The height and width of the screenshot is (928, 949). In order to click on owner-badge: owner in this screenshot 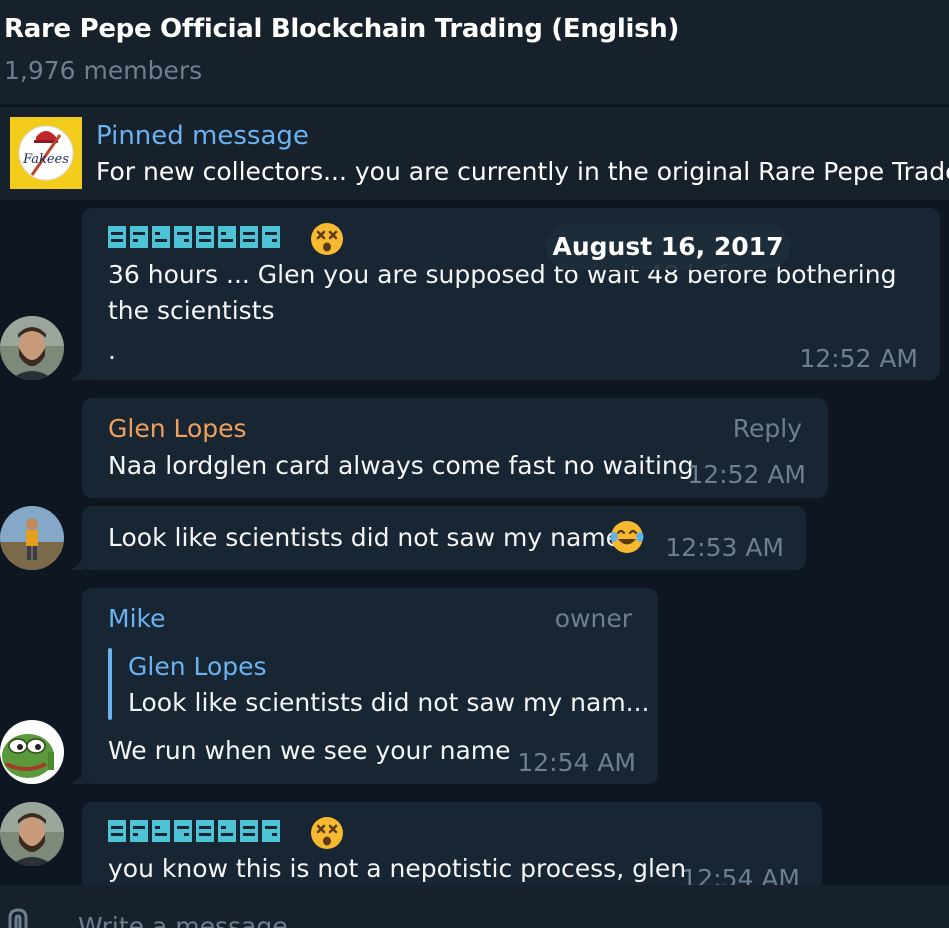, I will do `click(593, 618)`.